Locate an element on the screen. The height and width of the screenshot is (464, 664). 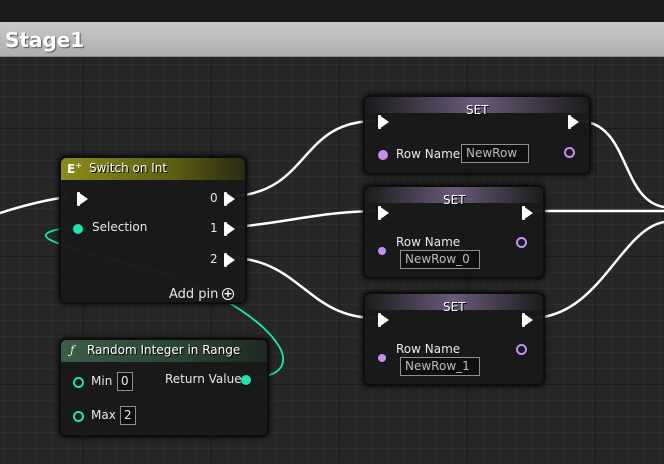
add-pin-label: Add pin is located at coordinates (193, 294).